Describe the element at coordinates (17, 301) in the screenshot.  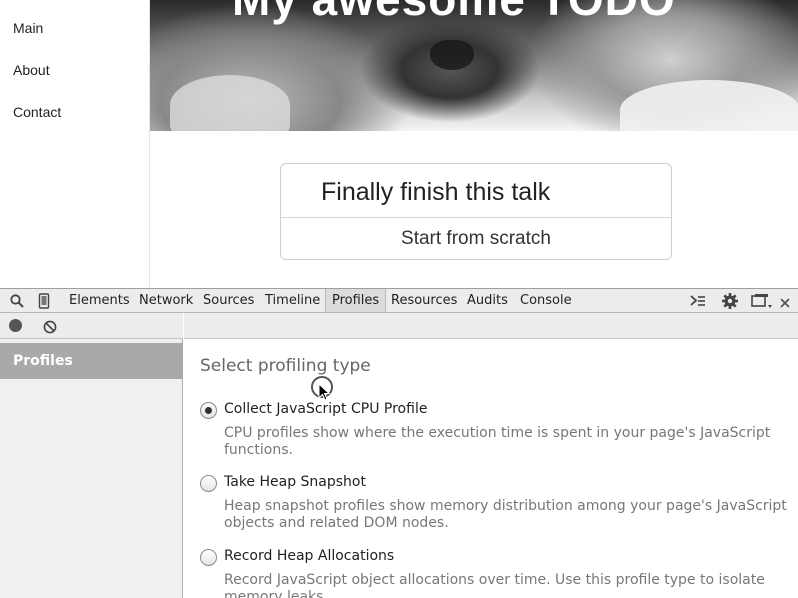
I see `search-icon` at that location.